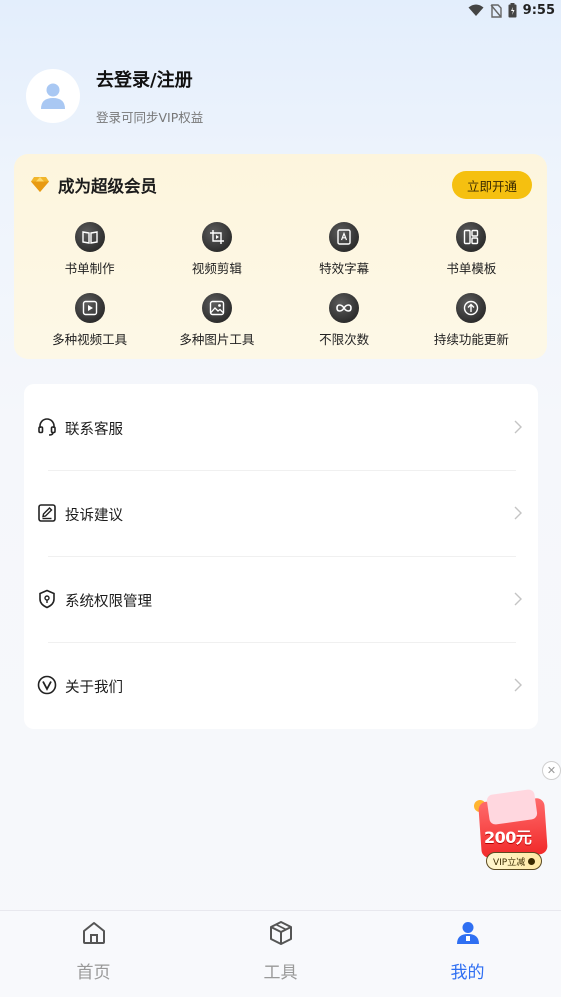 The image size is (561, 997). What do you see at coordinates (281, 513) in the screenshot?
I see `menu-item-feedback: 投诉建议` at bounding box center [281, 513].